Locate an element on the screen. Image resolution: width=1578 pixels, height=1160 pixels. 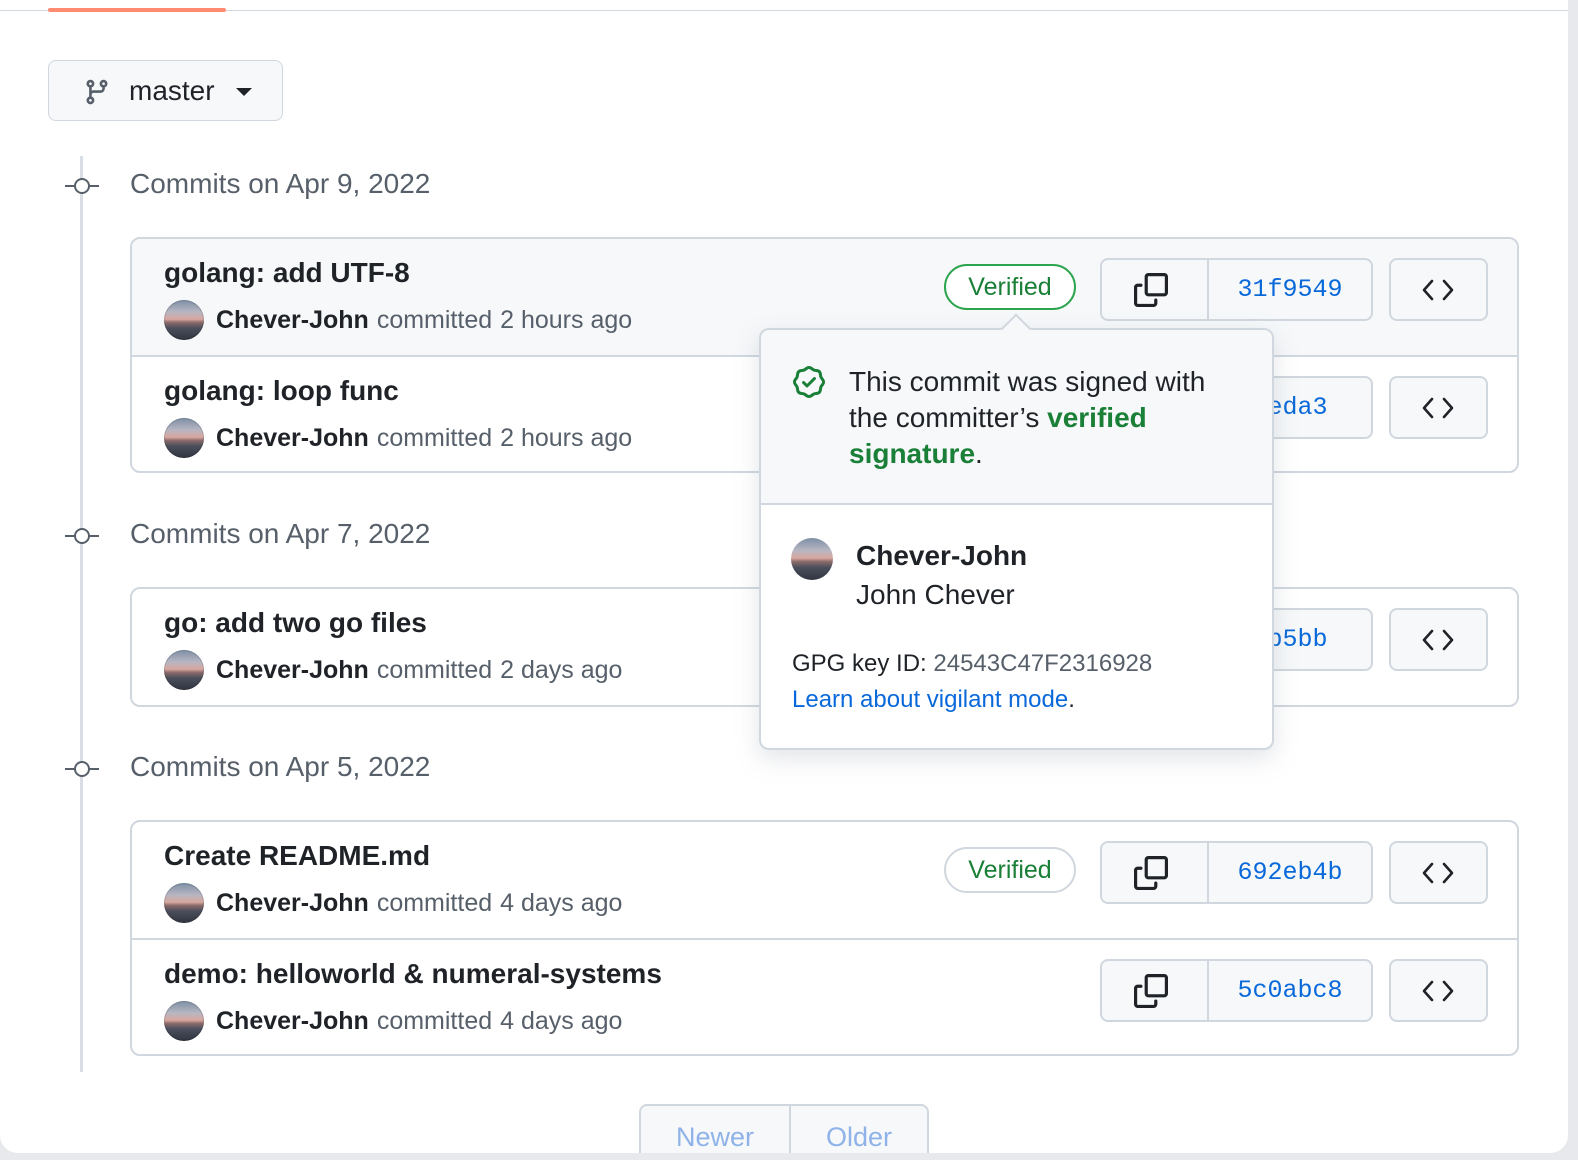
signer-full-name: John Chever is located at coordinates (935, 594).